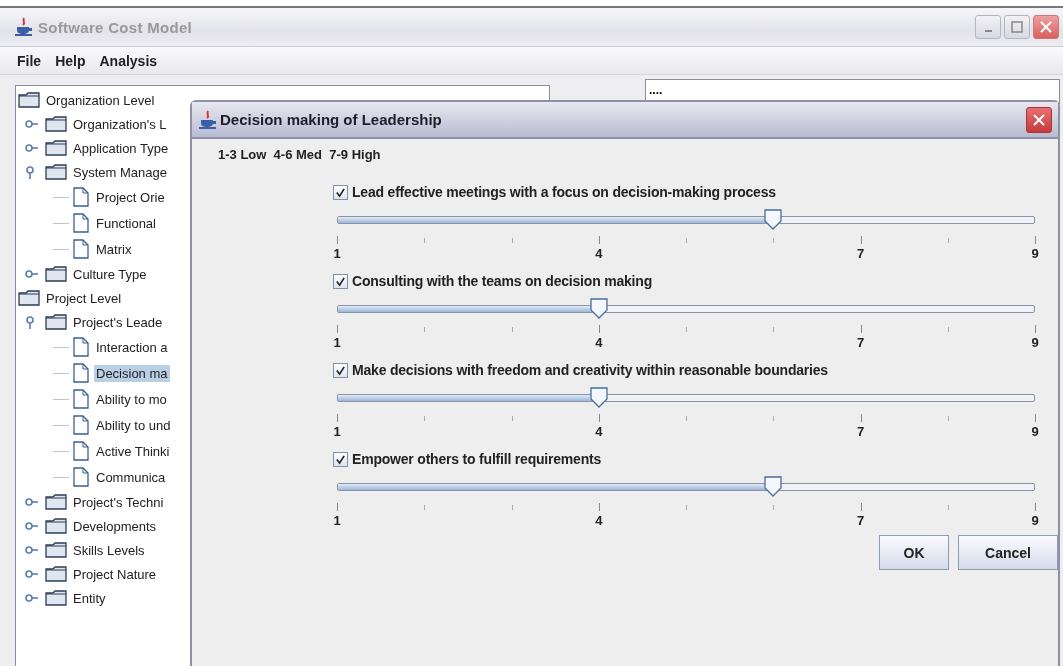 The height and width of the screenshot is (666, 1063). Describe the element at coordinates (331, 119) in the screenshot. I see `dialog-title: Decision making of Leadership` at that location.